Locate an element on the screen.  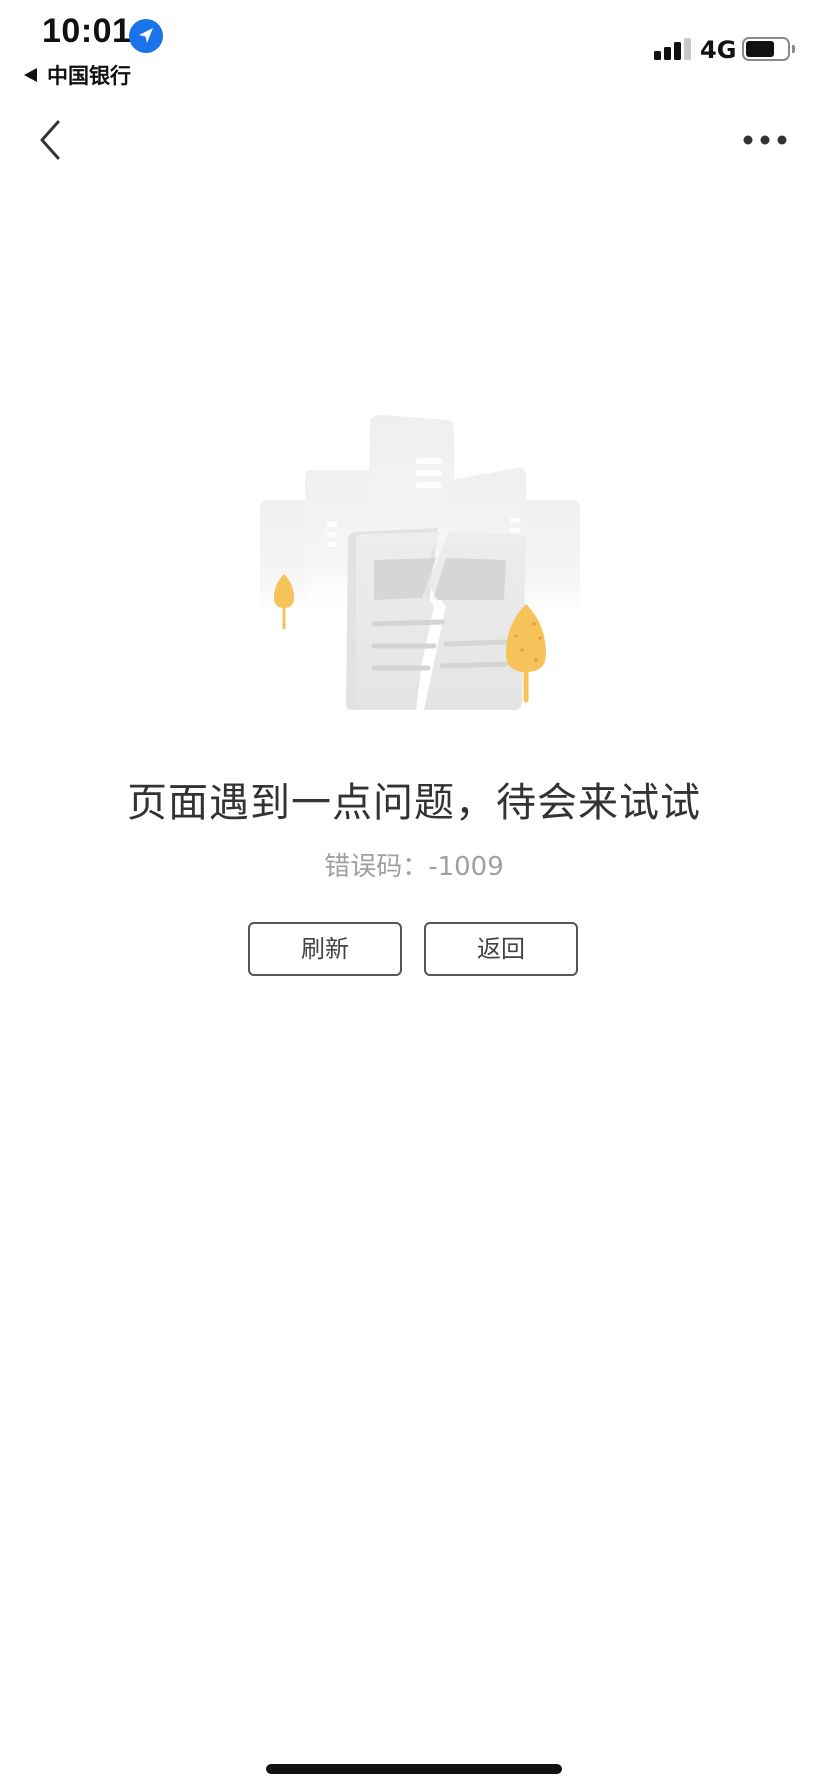
back-button is located at coordinates (52, 140).